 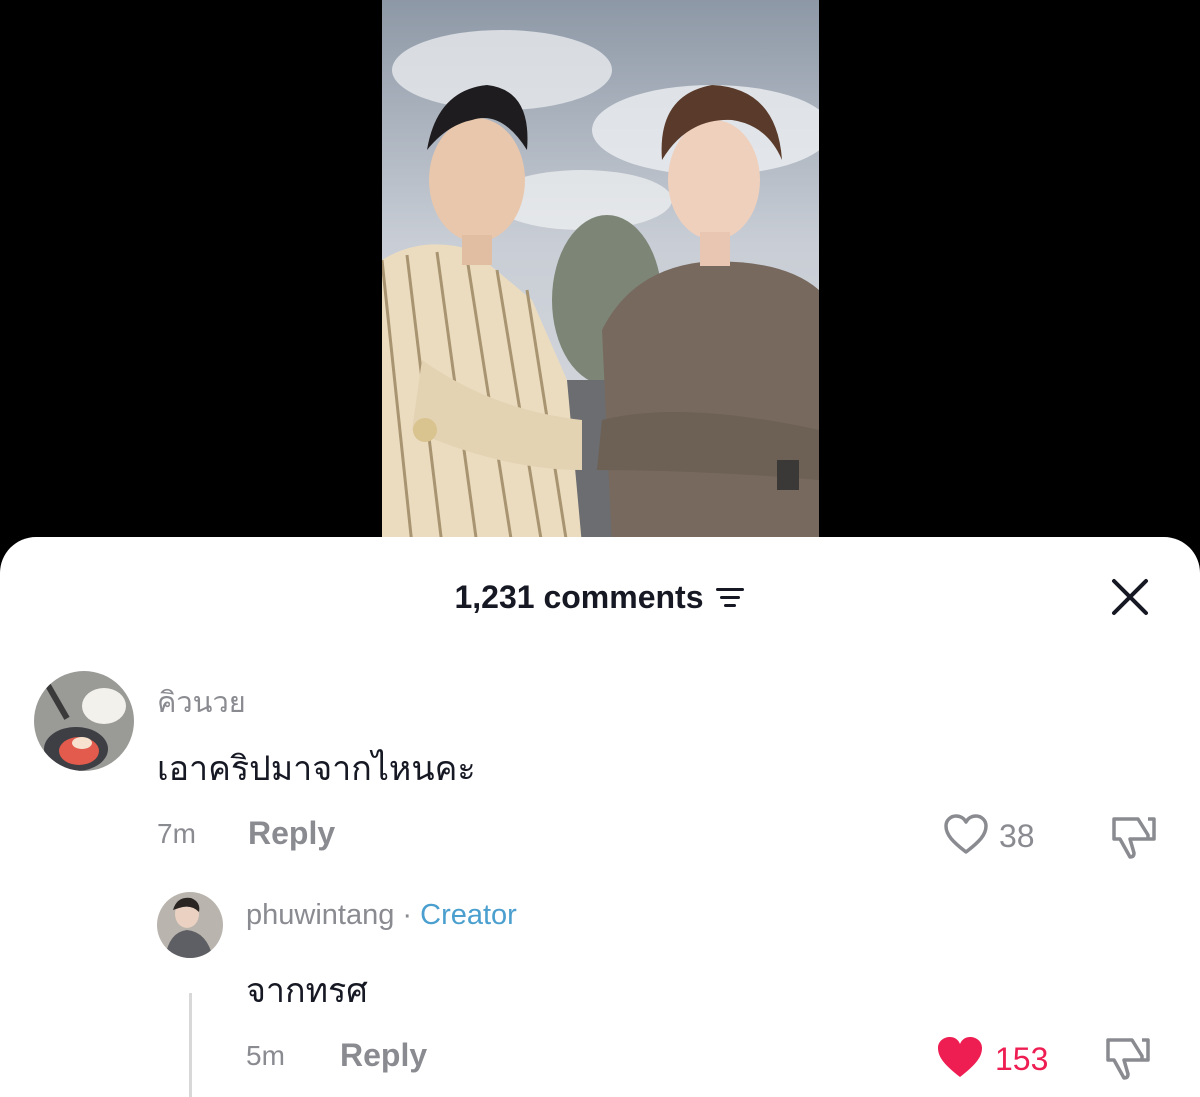 I want to click on comments-header: 1,231 comments, so click(x=600, y=597).